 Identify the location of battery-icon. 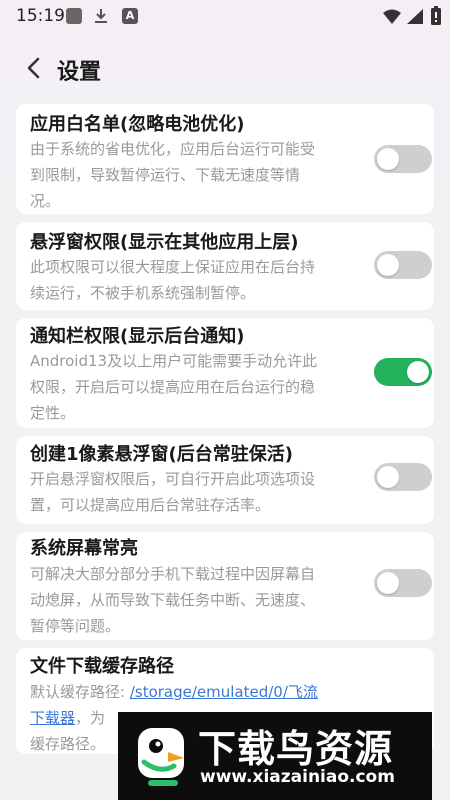
(436, 15).